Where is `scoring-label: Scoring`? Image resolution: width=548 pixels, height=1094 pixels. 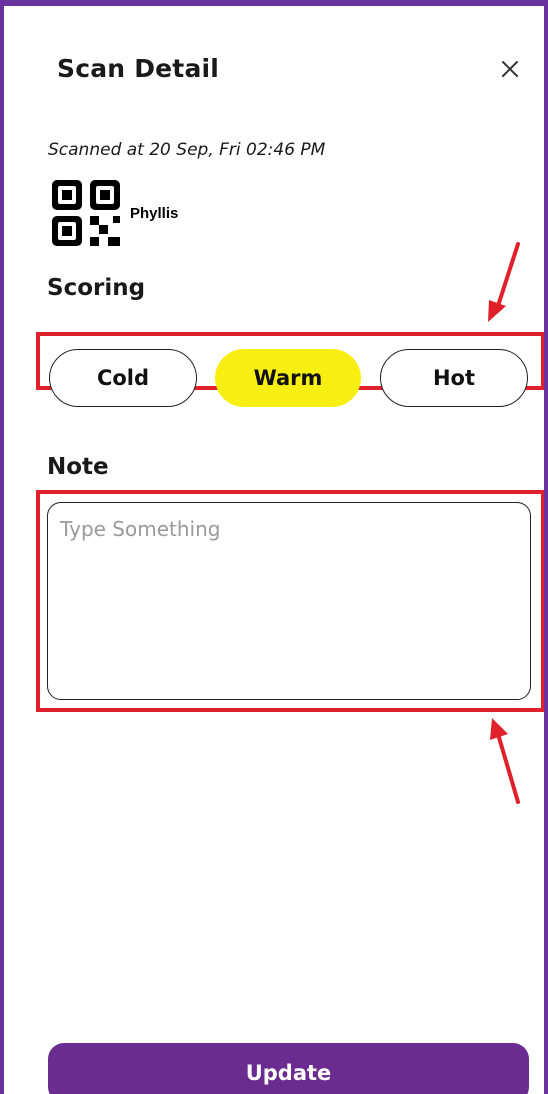
scoring-label: Scoring is located at coordinates (96, 288).